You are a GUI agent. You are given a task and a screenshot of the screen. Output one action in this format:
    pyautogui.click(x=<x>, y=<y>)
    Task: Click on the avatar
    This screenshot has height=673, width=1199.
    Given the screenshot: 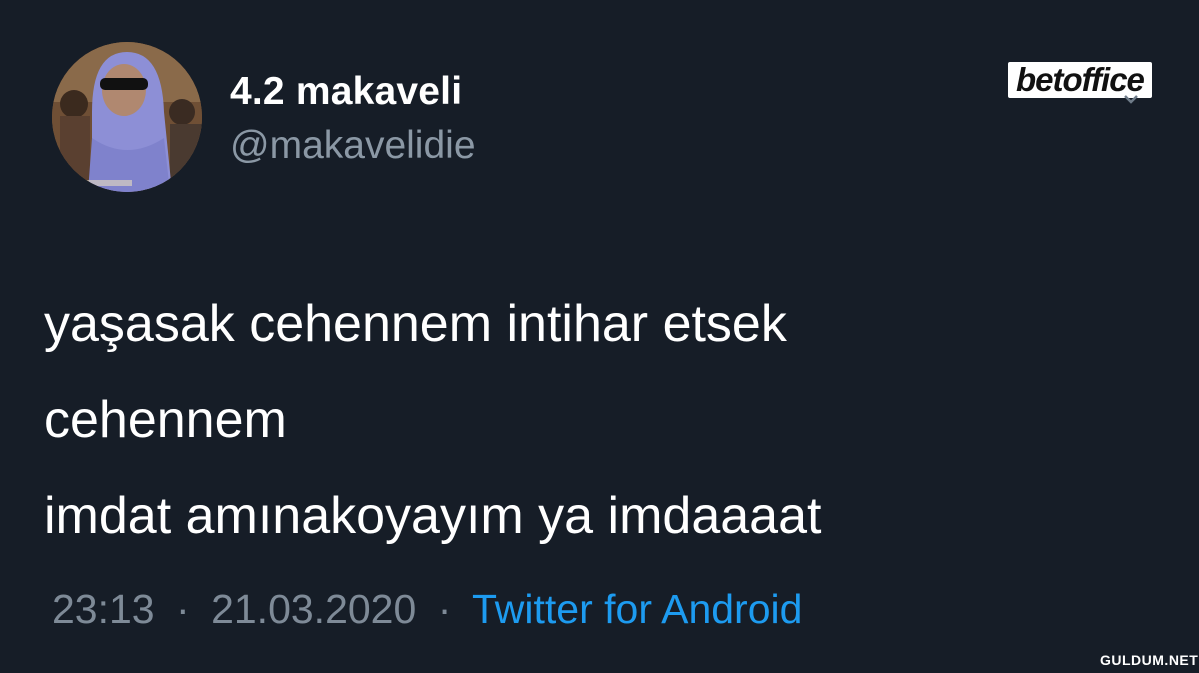 What is the action you would take?
    pyautogui.click(x=127, y=117)
    